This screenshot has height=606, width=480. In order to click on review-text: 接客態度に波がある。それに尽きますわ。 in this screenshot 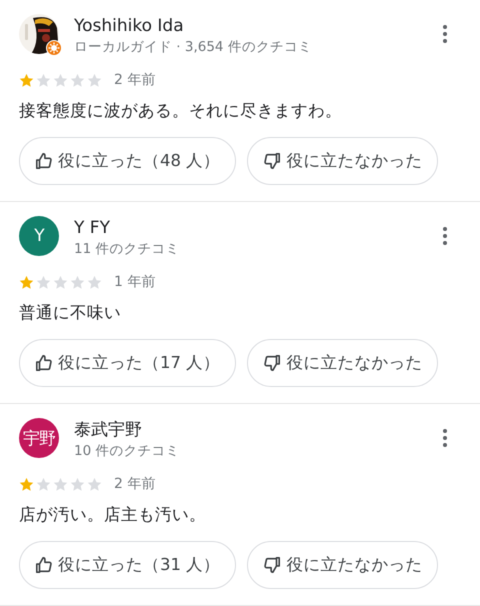, I will do `click(181, 111)`.